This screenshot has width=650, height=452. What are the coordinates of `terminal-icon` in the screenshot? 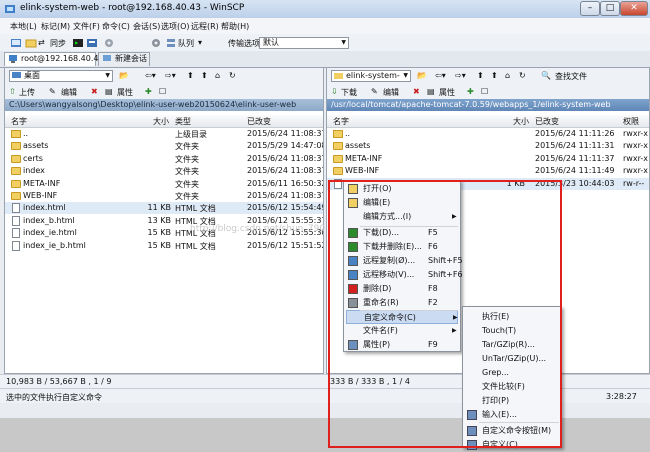 It's located at (78, 43).